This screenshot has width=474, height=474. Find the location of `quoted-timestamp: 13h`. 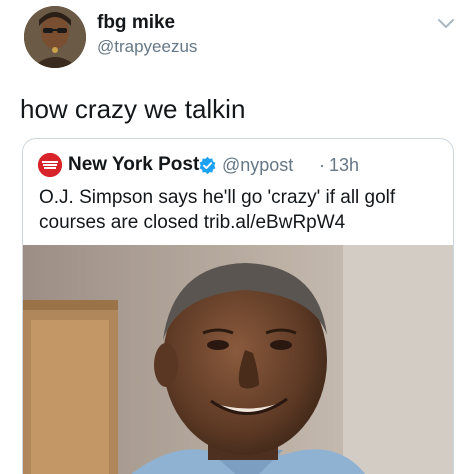

quoted-timestamp: 13h is located at coordinates (344, 165).